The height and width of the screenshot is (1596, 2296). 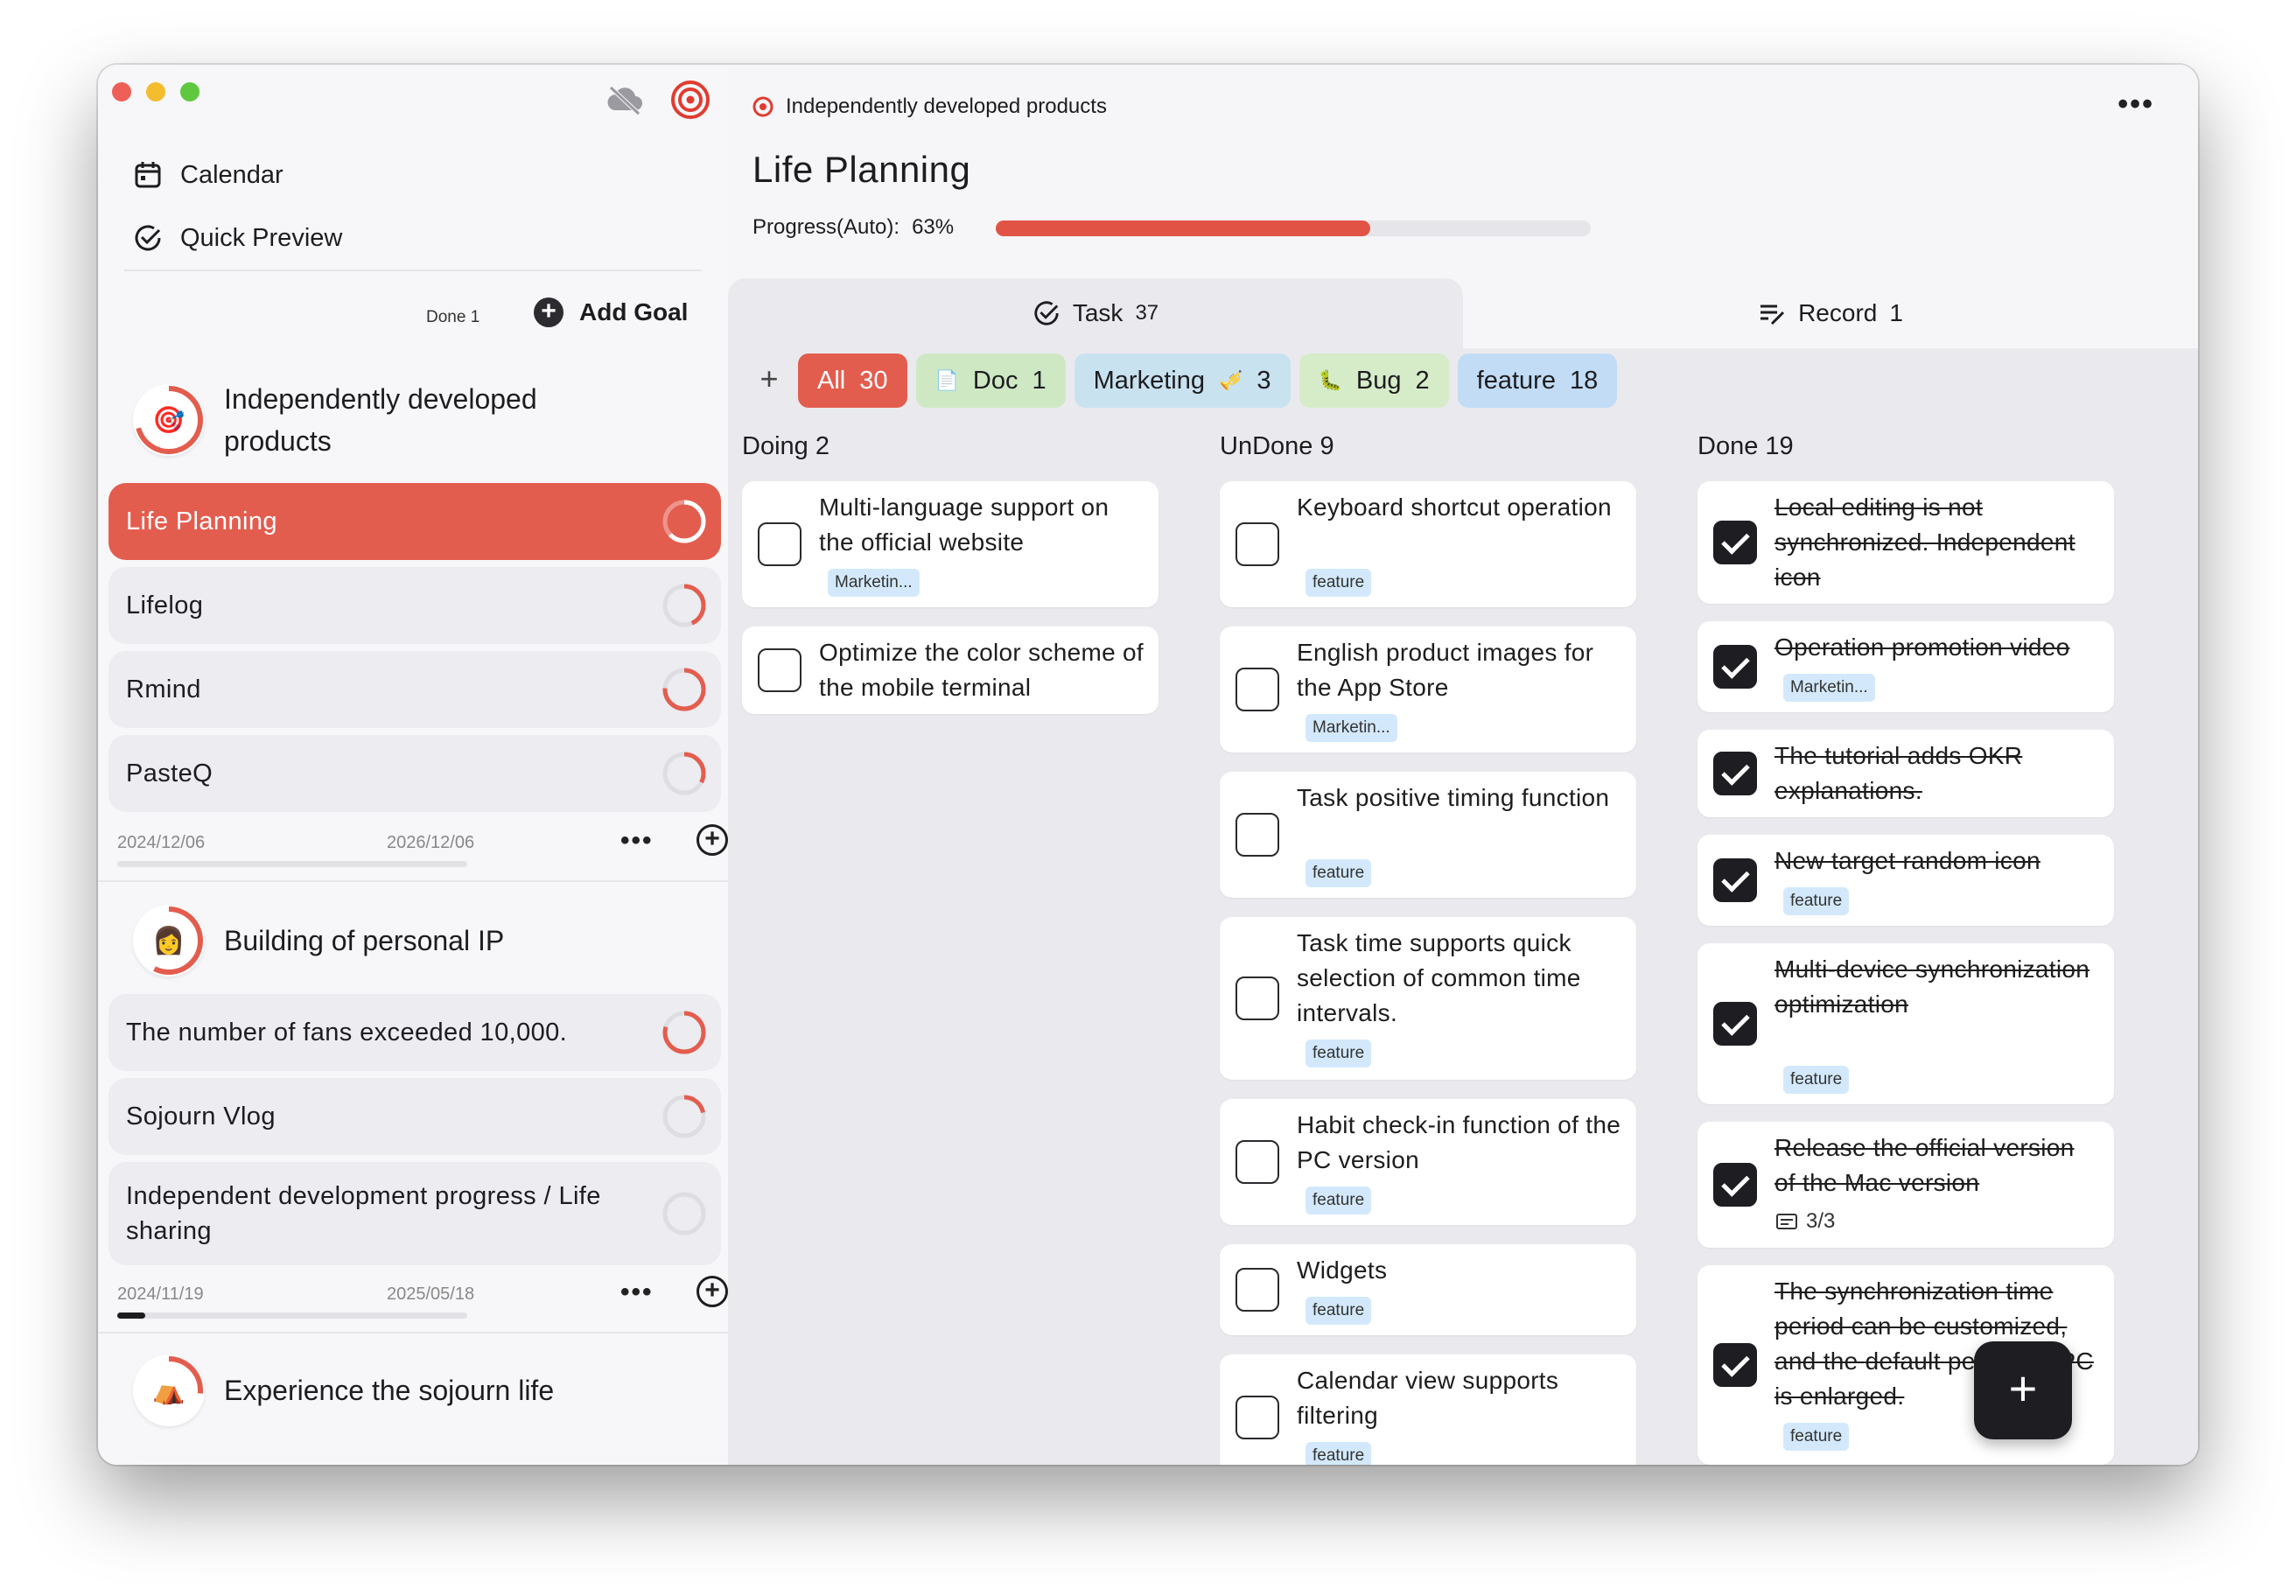 I want to click on goal-header: 👩 Building of personal IP, so click(x=318, y=940).